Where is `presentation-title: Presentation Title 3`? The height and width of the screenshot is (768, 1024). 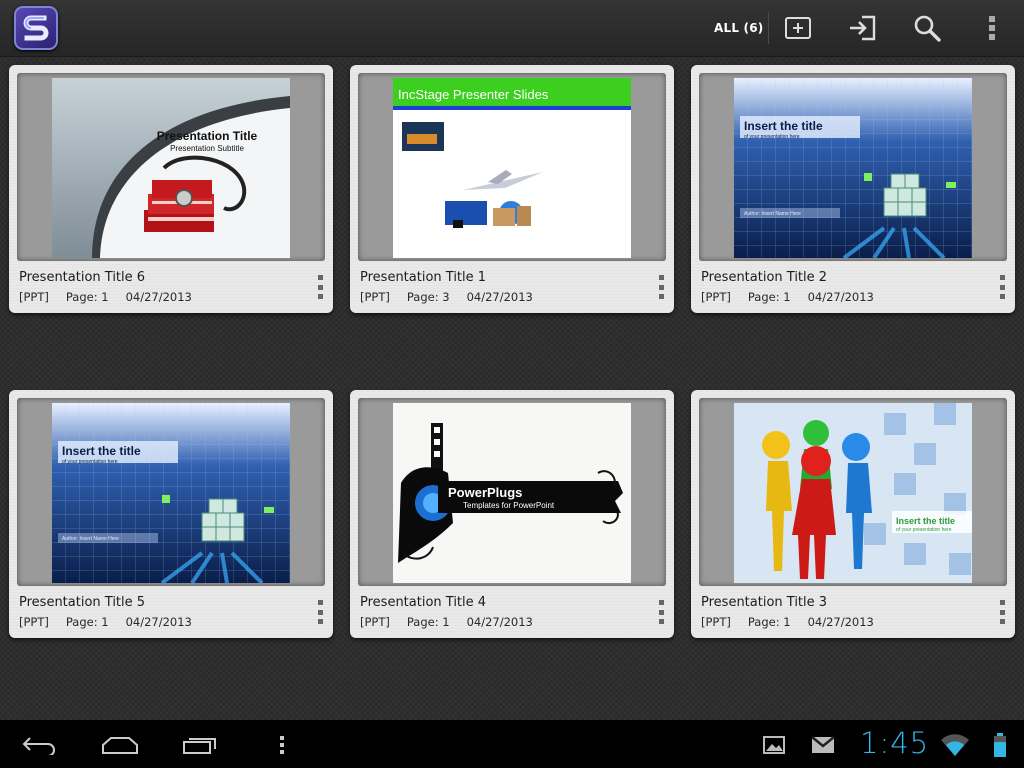 presentation-title: Presentation Title 3 is located at coordinates (764, 602).